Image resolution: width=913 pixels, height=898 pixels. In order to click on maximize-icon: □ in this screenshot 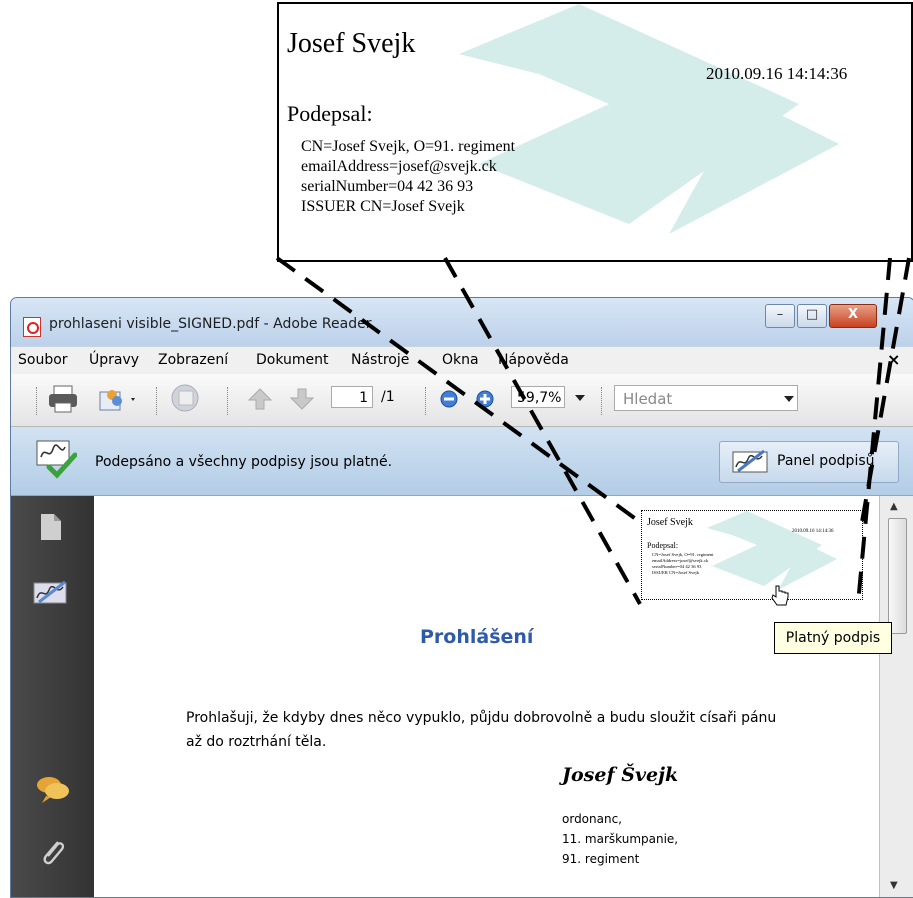, I will do `click(812, 314)`.